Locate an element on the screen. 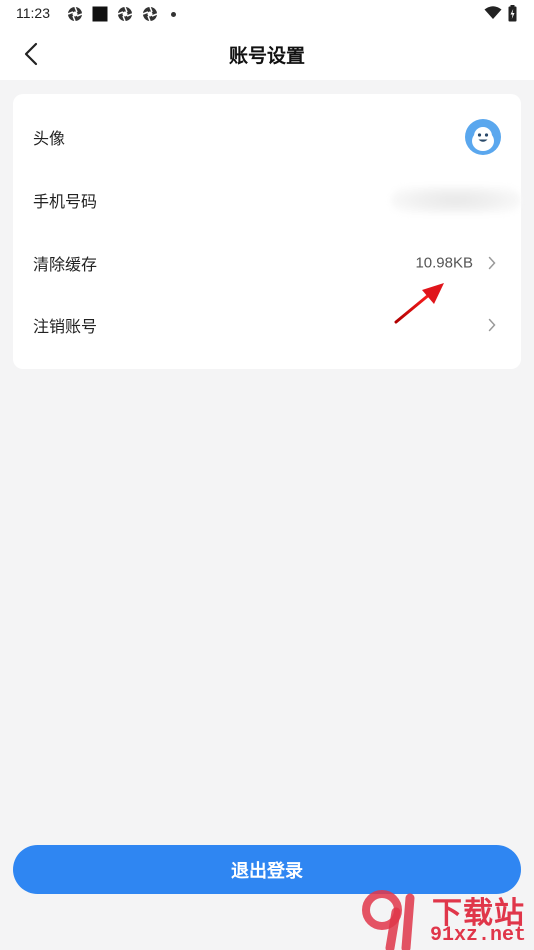 This screenshot has width=534, height=950. logout-button: 退出登录 is located at coordinates (267, 869).